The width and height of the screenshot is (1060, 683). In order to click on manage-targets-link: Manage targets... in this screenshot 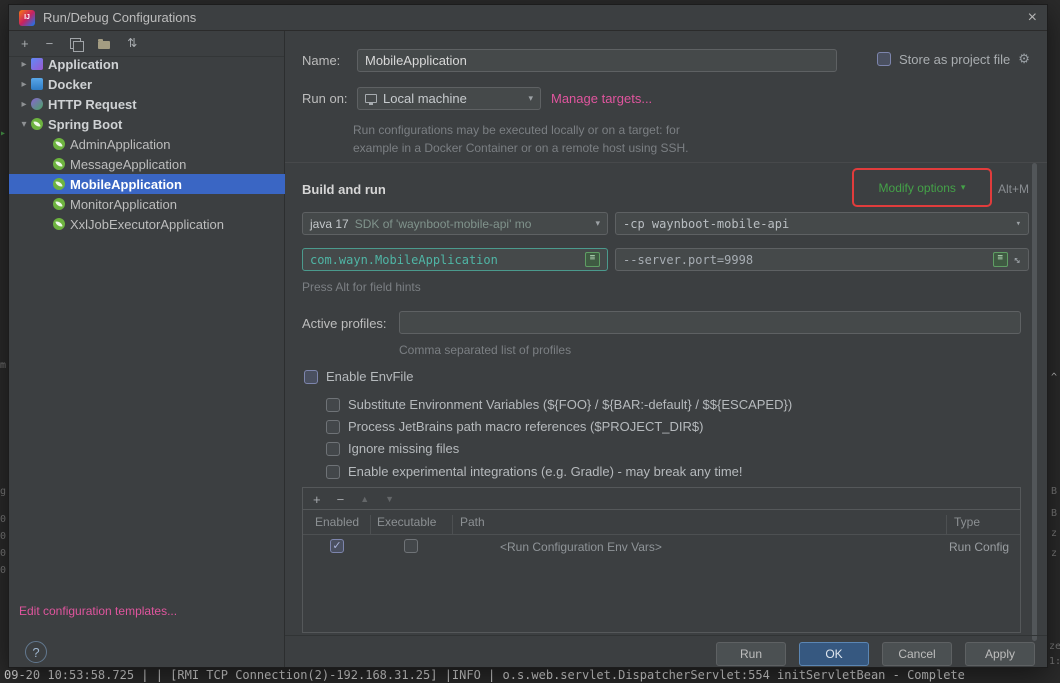, I will do `click(601, 98)`.